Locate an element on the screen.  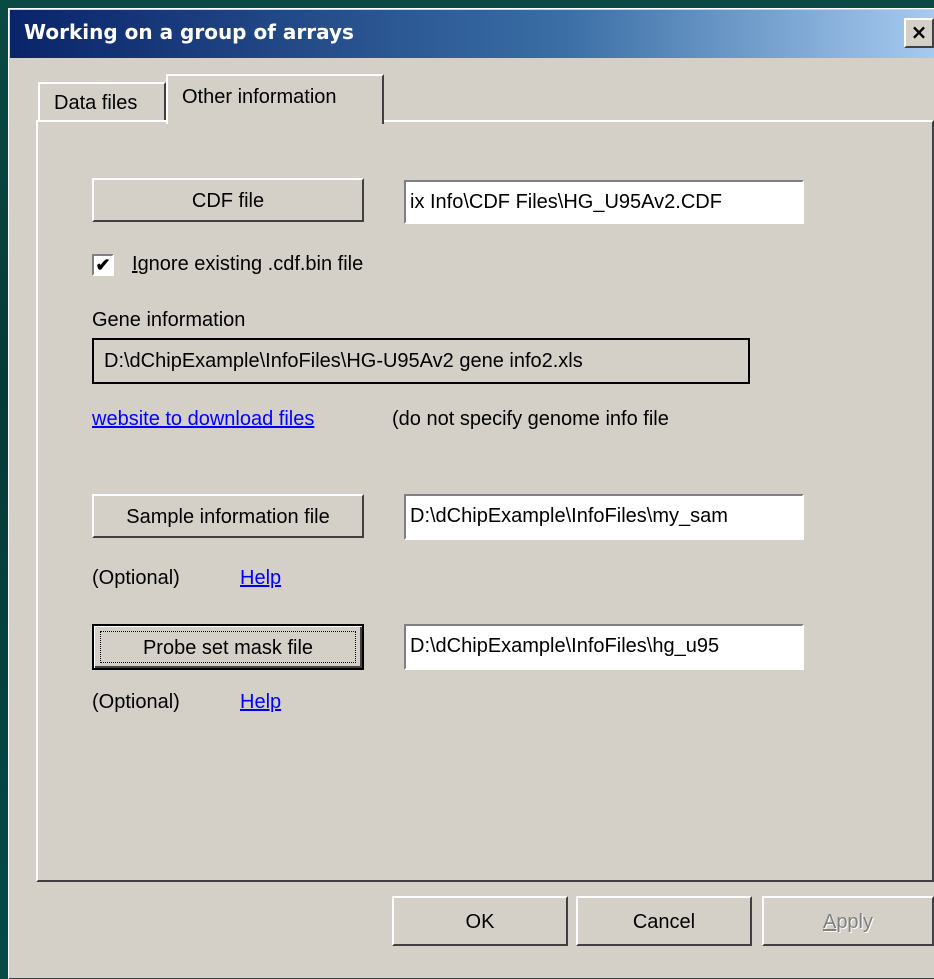
sample-optional-label: (Optional) is located at coordinates (136, 578).